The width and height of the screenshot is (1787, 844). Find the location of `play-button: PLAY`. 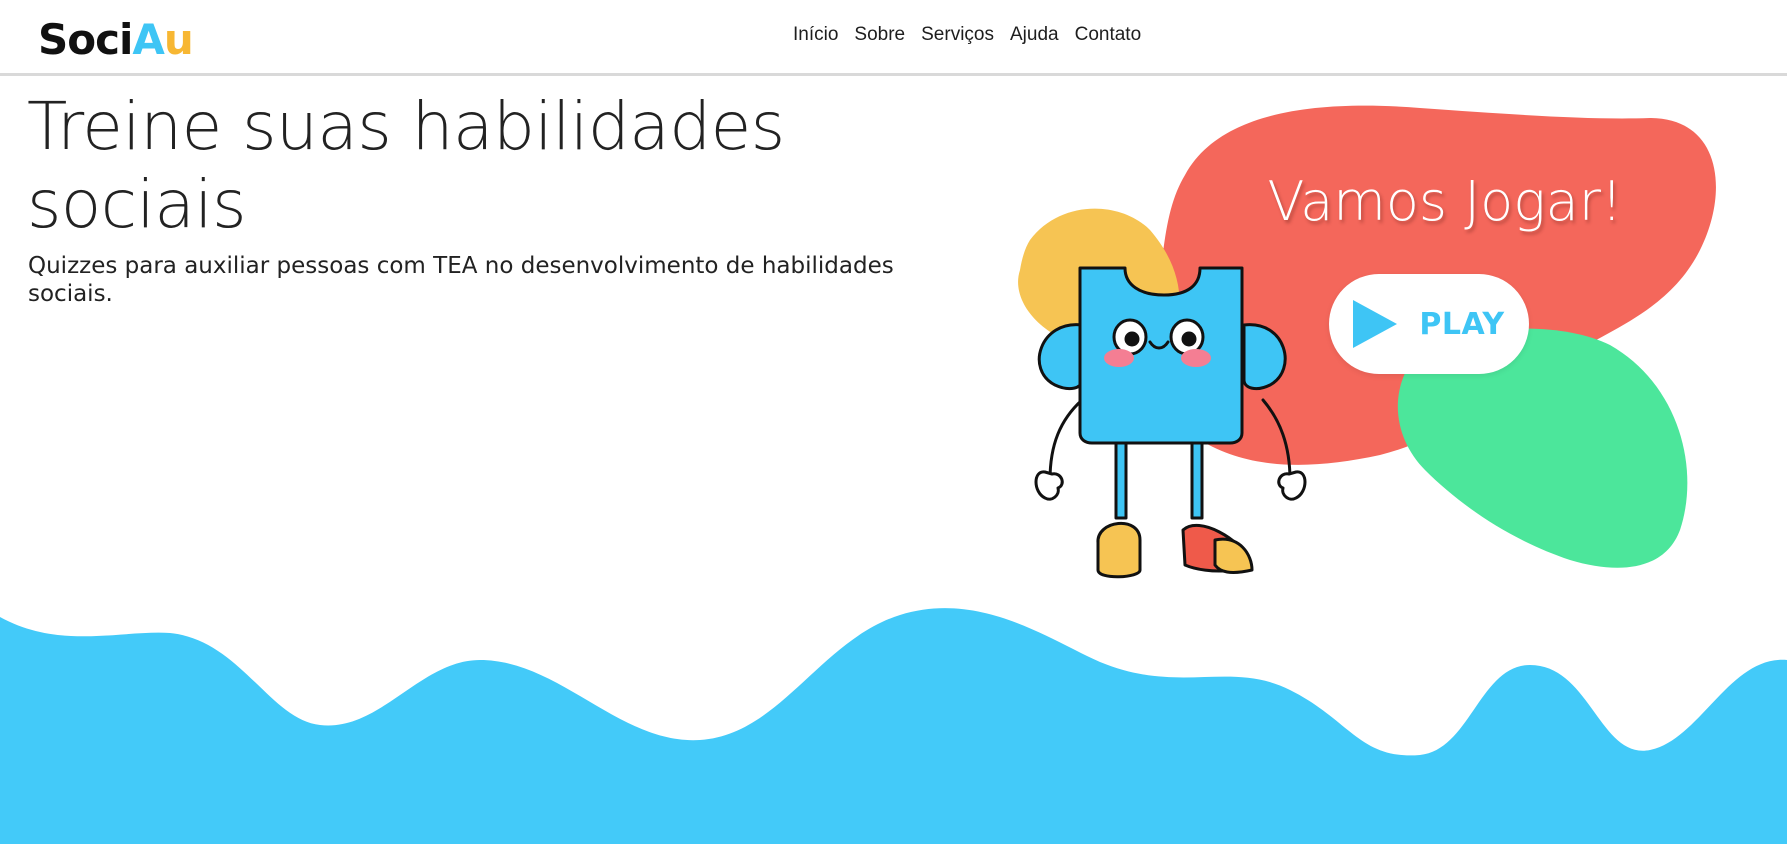

play-button: PLAY is located at coordinates (1429, 324).